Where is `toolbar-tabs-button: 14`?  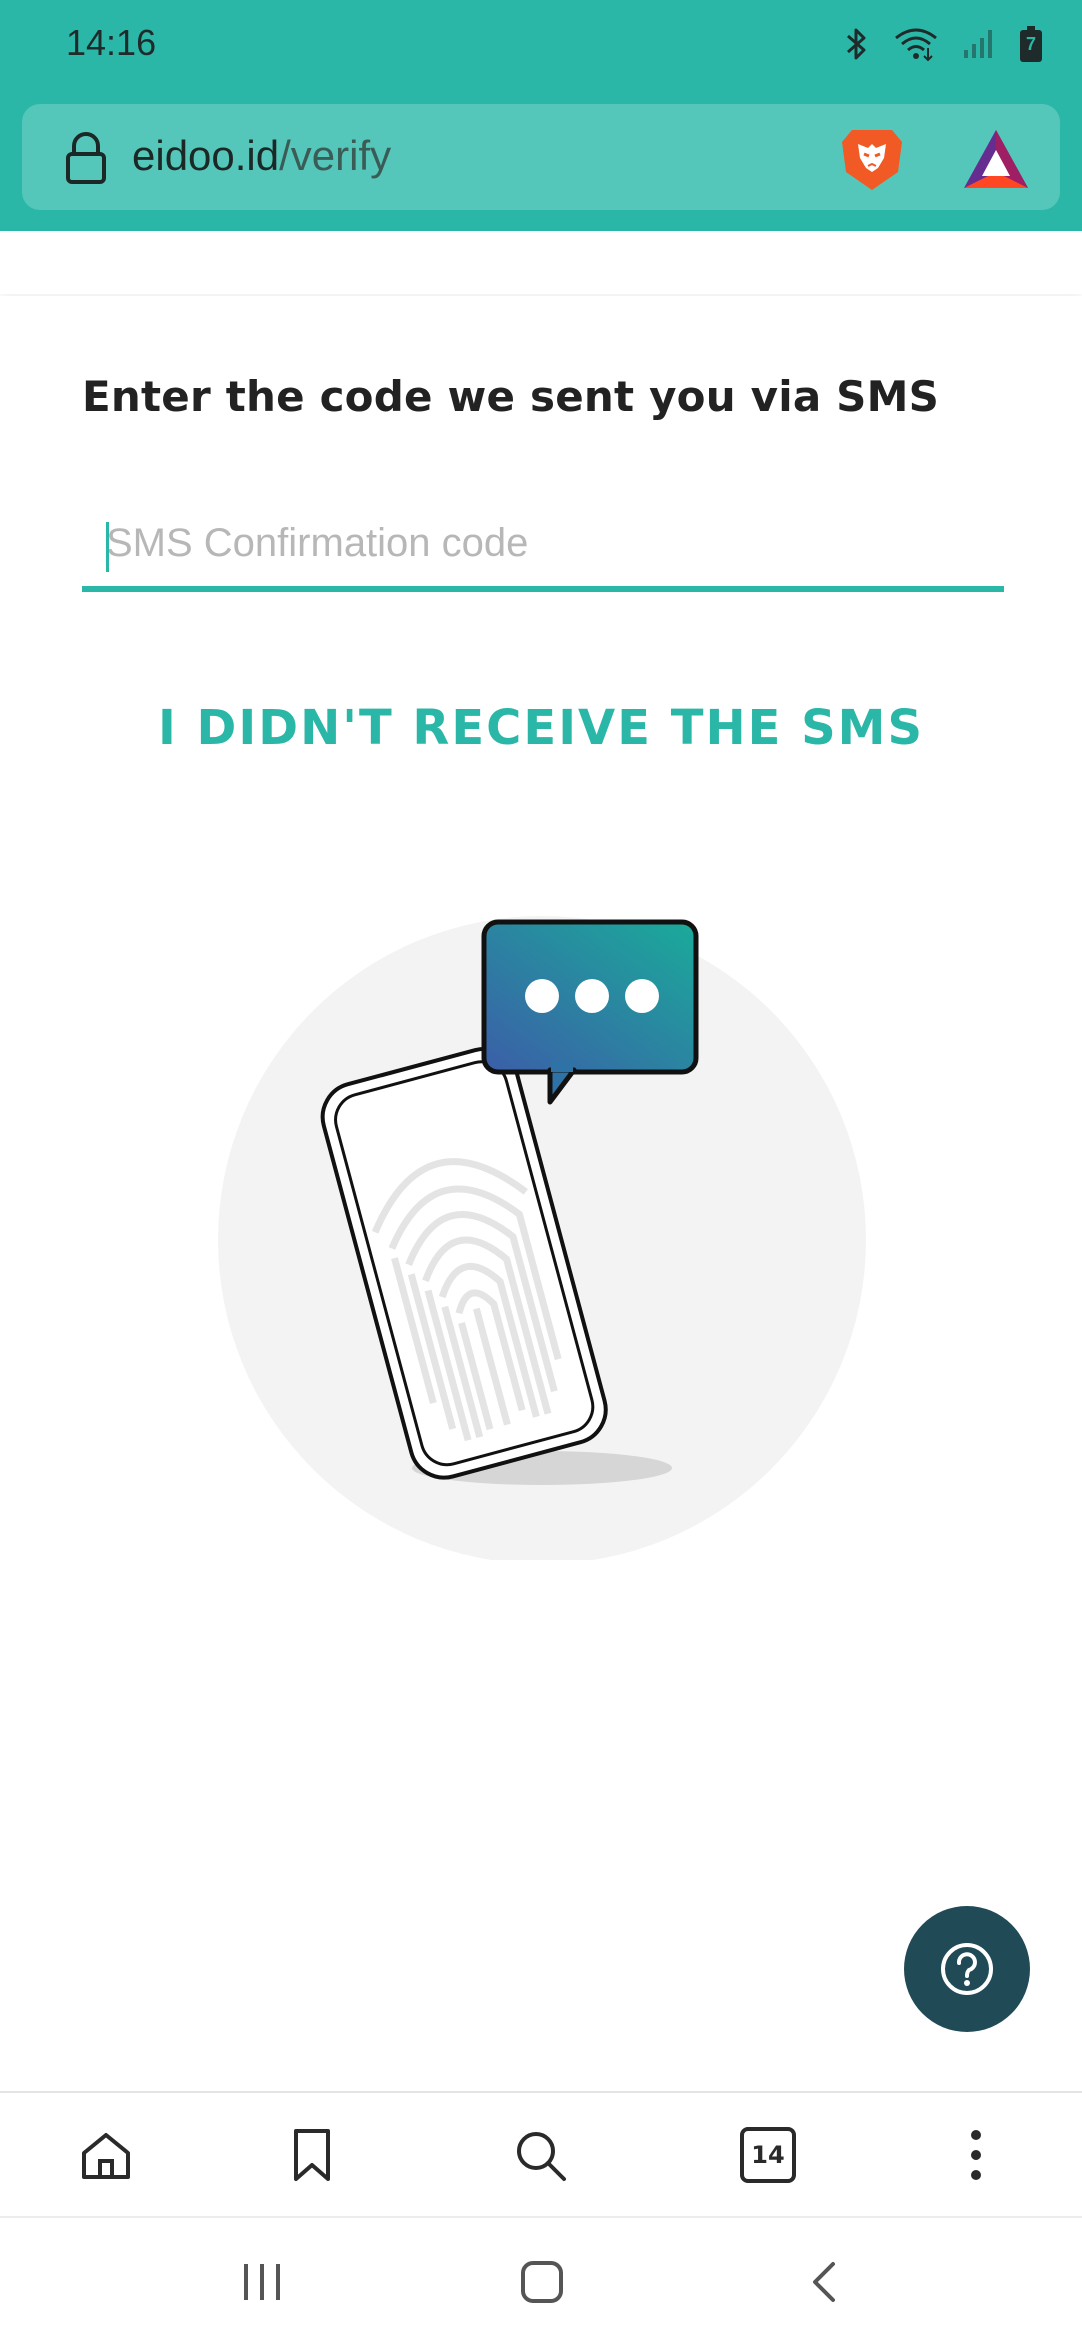
toolbar-tabs-button: 14 is located at coordinates (768, 2155).